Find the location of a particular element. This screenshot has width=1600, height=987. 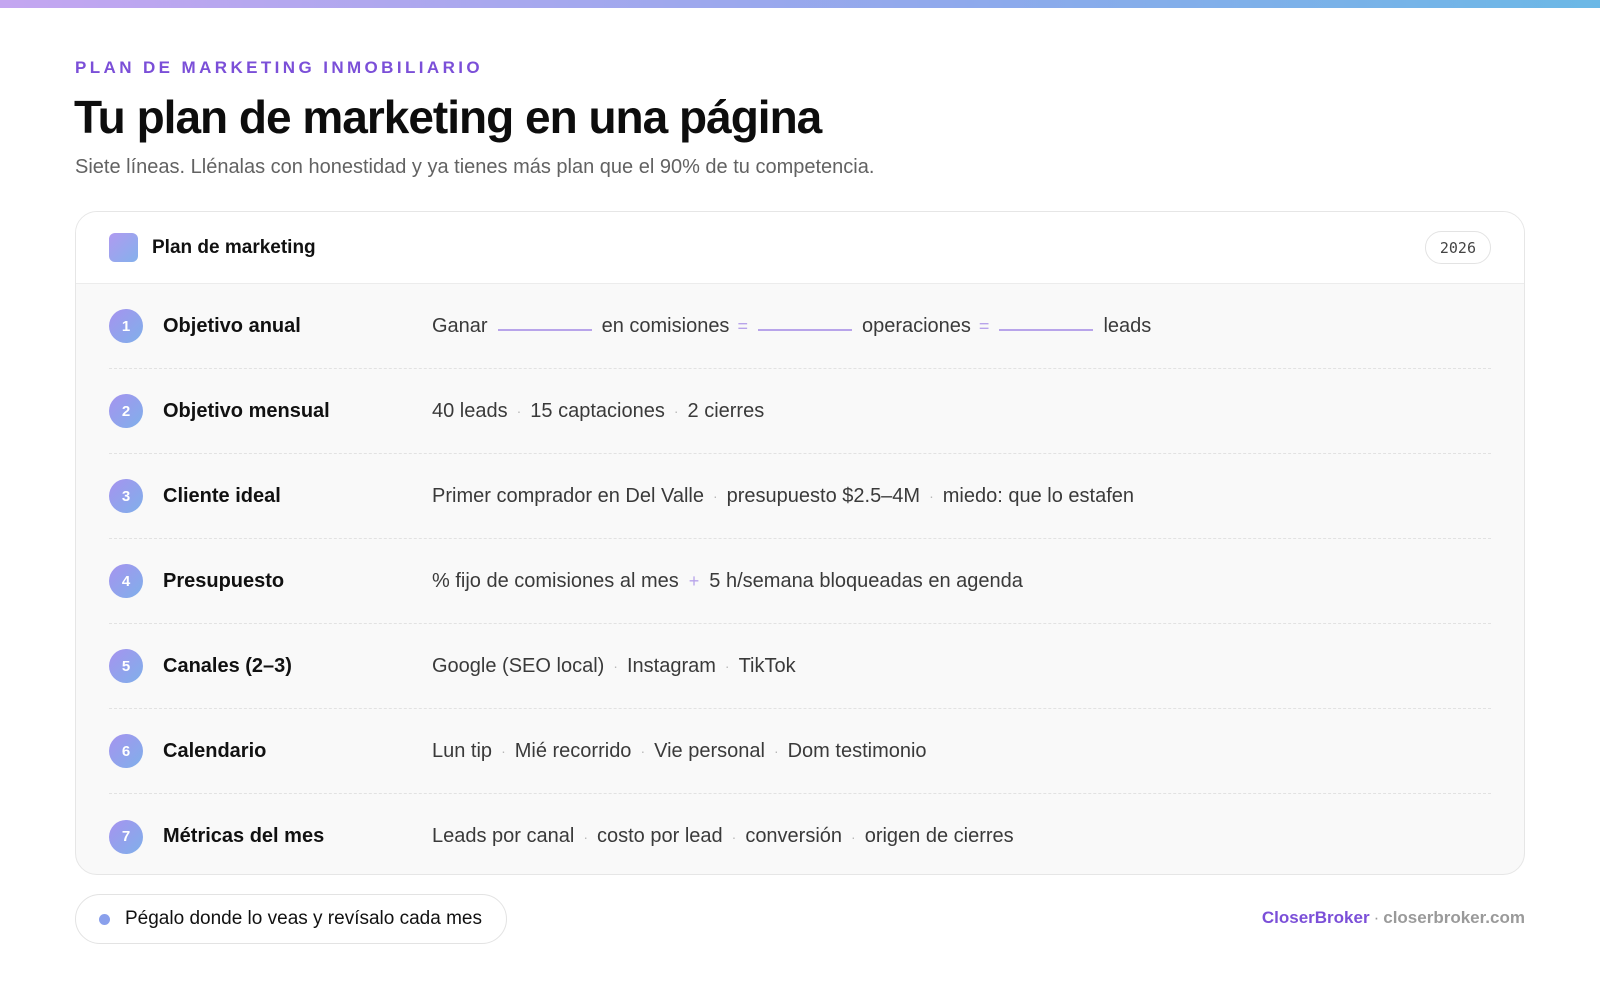

row-item: Dom testimonio is located at coordinates (857, 750).